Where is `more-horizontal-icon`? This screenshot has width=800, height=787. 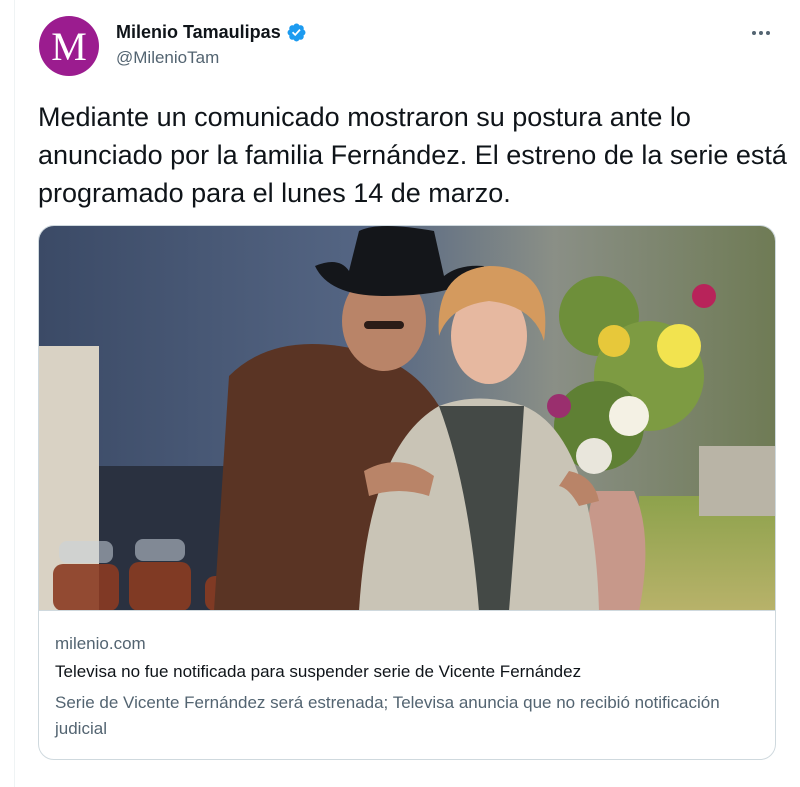
more-horizontal-icon is located at coordinates (761, 33).